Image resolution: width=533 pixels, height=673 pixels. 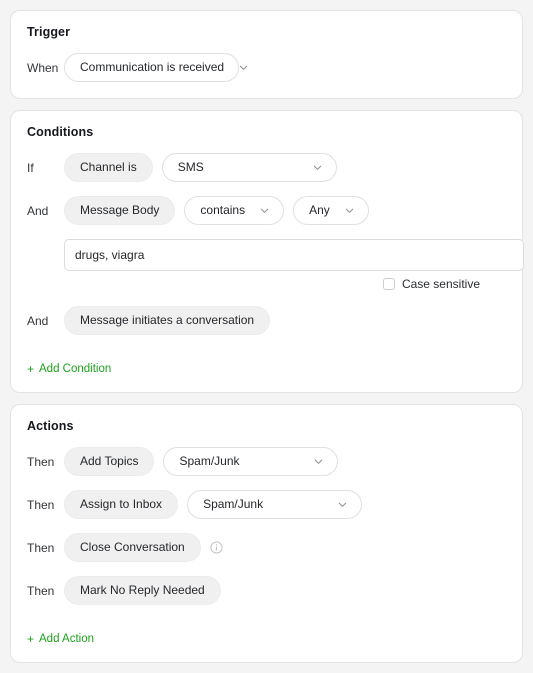 I want to click on condition-row-message-body: And Message Body contains Any, so click(x=266, y=210).